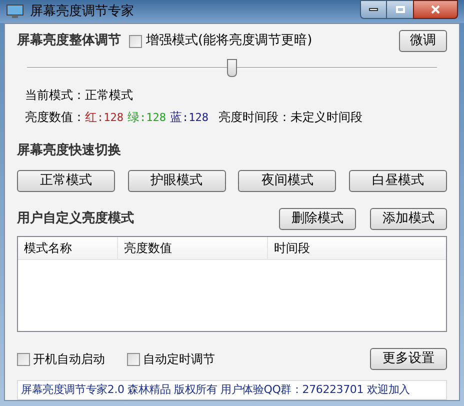 The height and width of the screenshot is (406, 464). Describe the element at coordinates (69, 151) in the screenshot. I see `section-heading: 屏幕亮度快速切换` at that location.